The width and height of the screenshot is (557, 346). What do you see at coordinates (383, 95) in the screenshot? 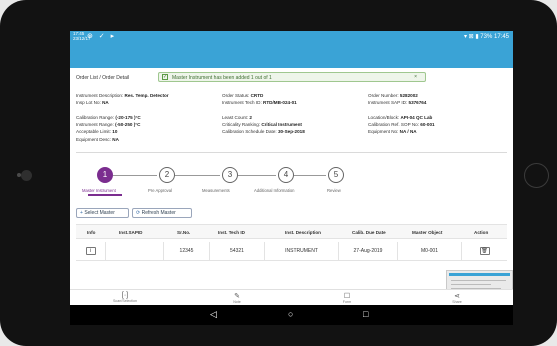
I see `detail-label: Order Number:` at bounding box center [383, 95].